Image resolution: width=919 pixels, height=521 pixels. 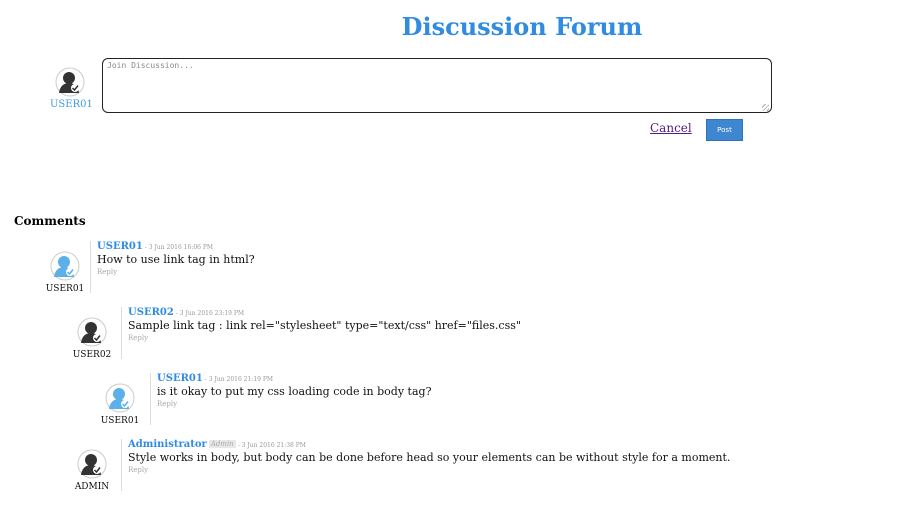 I want to click on comment-username: Administrator, so click(x=167, y=444).